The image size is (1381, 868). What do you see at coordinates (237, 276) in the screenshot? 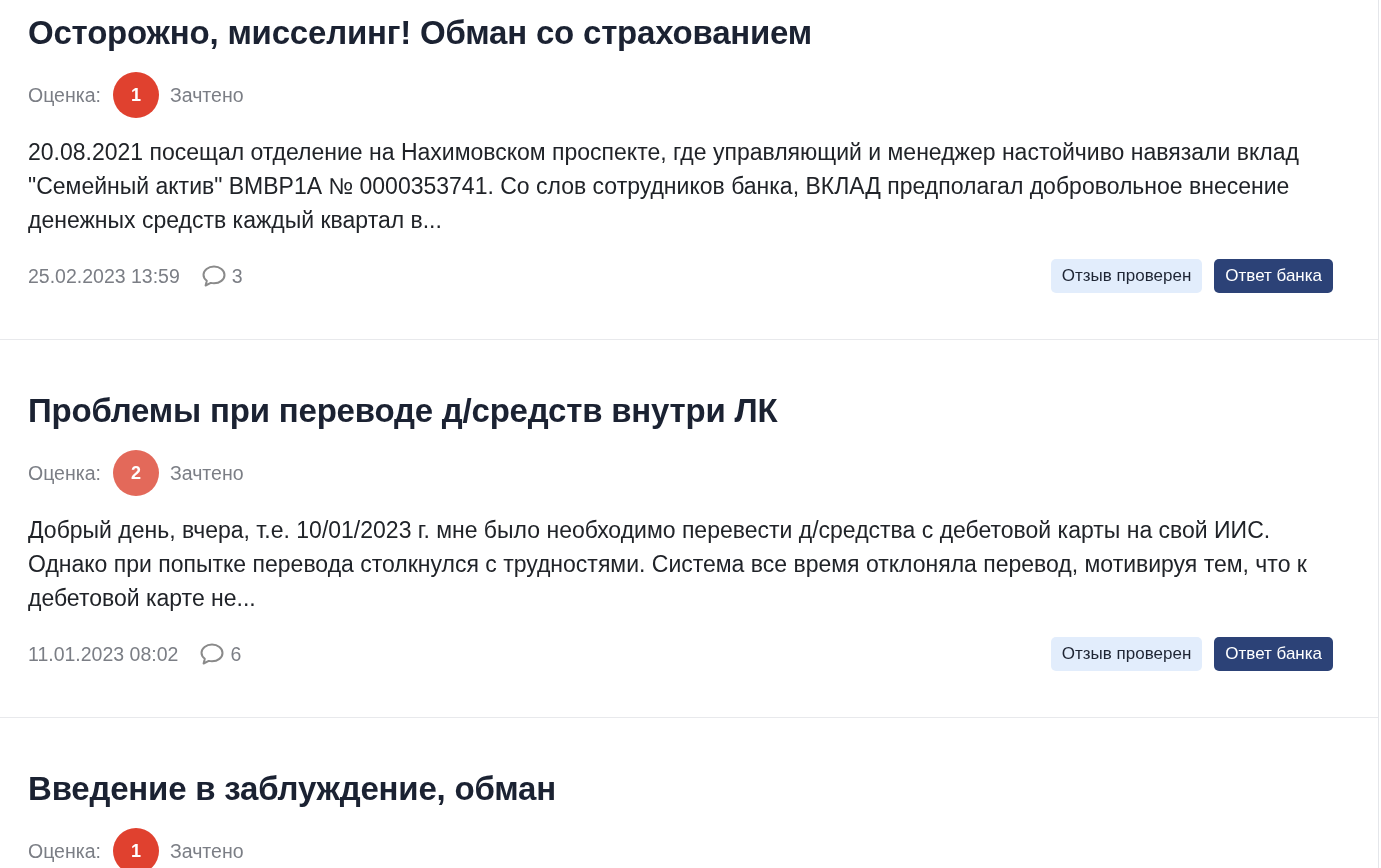
I see `comment-count: 3` at bounding box center [237, 276].